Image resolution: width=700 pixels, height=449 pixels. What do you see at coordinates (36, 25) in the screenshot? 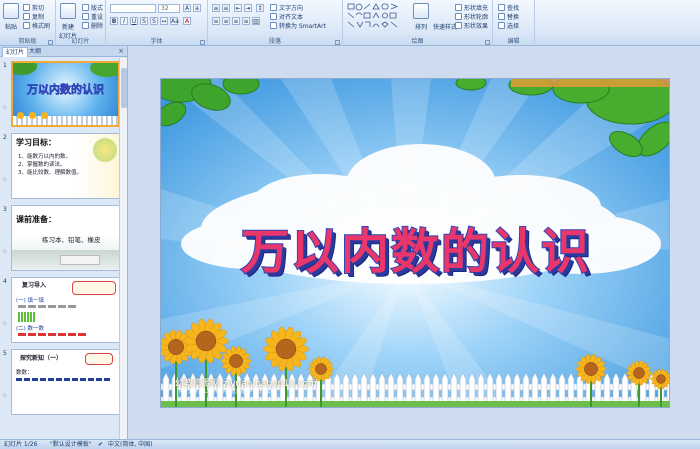
I see `format-painter-button: 格式刷` at bounding box center [36, 25].